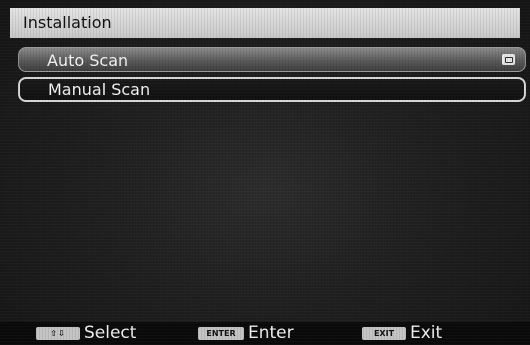  Describe the element at coordinates (246, 333) in the screenshot. I see `hint-enter: ENTER Enter` at that location.